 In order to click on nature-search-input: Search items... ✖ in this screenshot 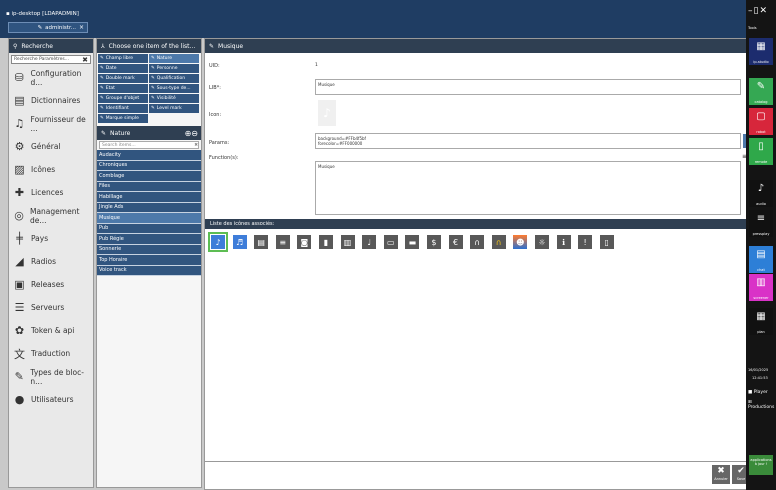, I will do `click(149, 145)`.